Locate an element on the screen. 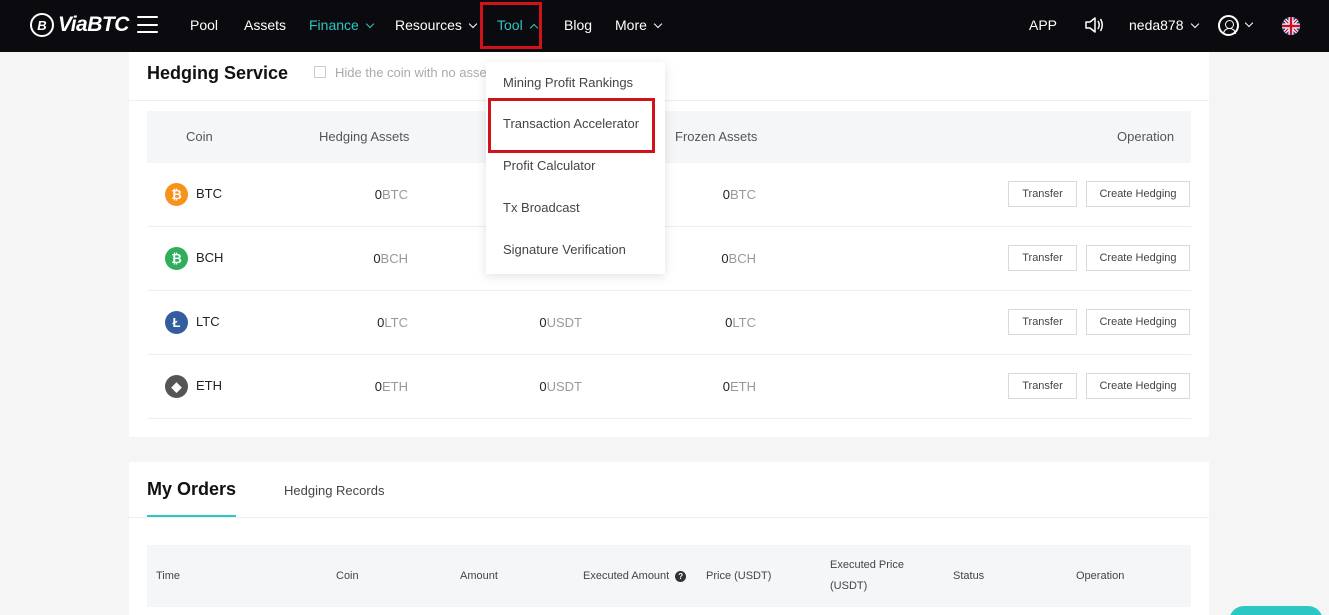 The width and height of the screenshot is (1329, 615). nav-more: More is located at coordinates (639, 26).